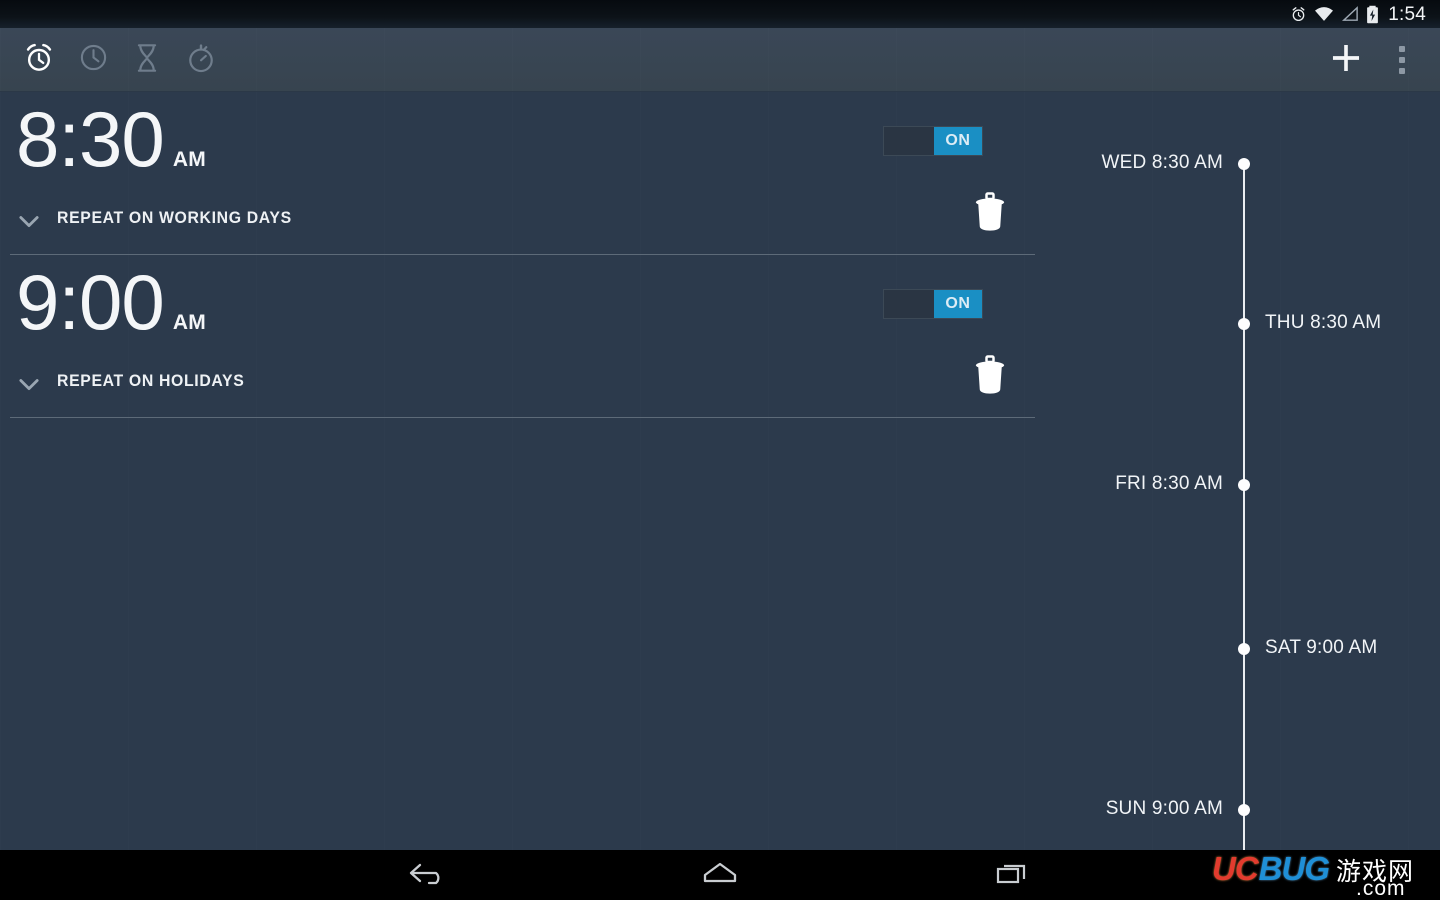 Image resolution: width=1440 pixels, height=900 pixels. I want to click on signal-icon, so click(1350, 14).